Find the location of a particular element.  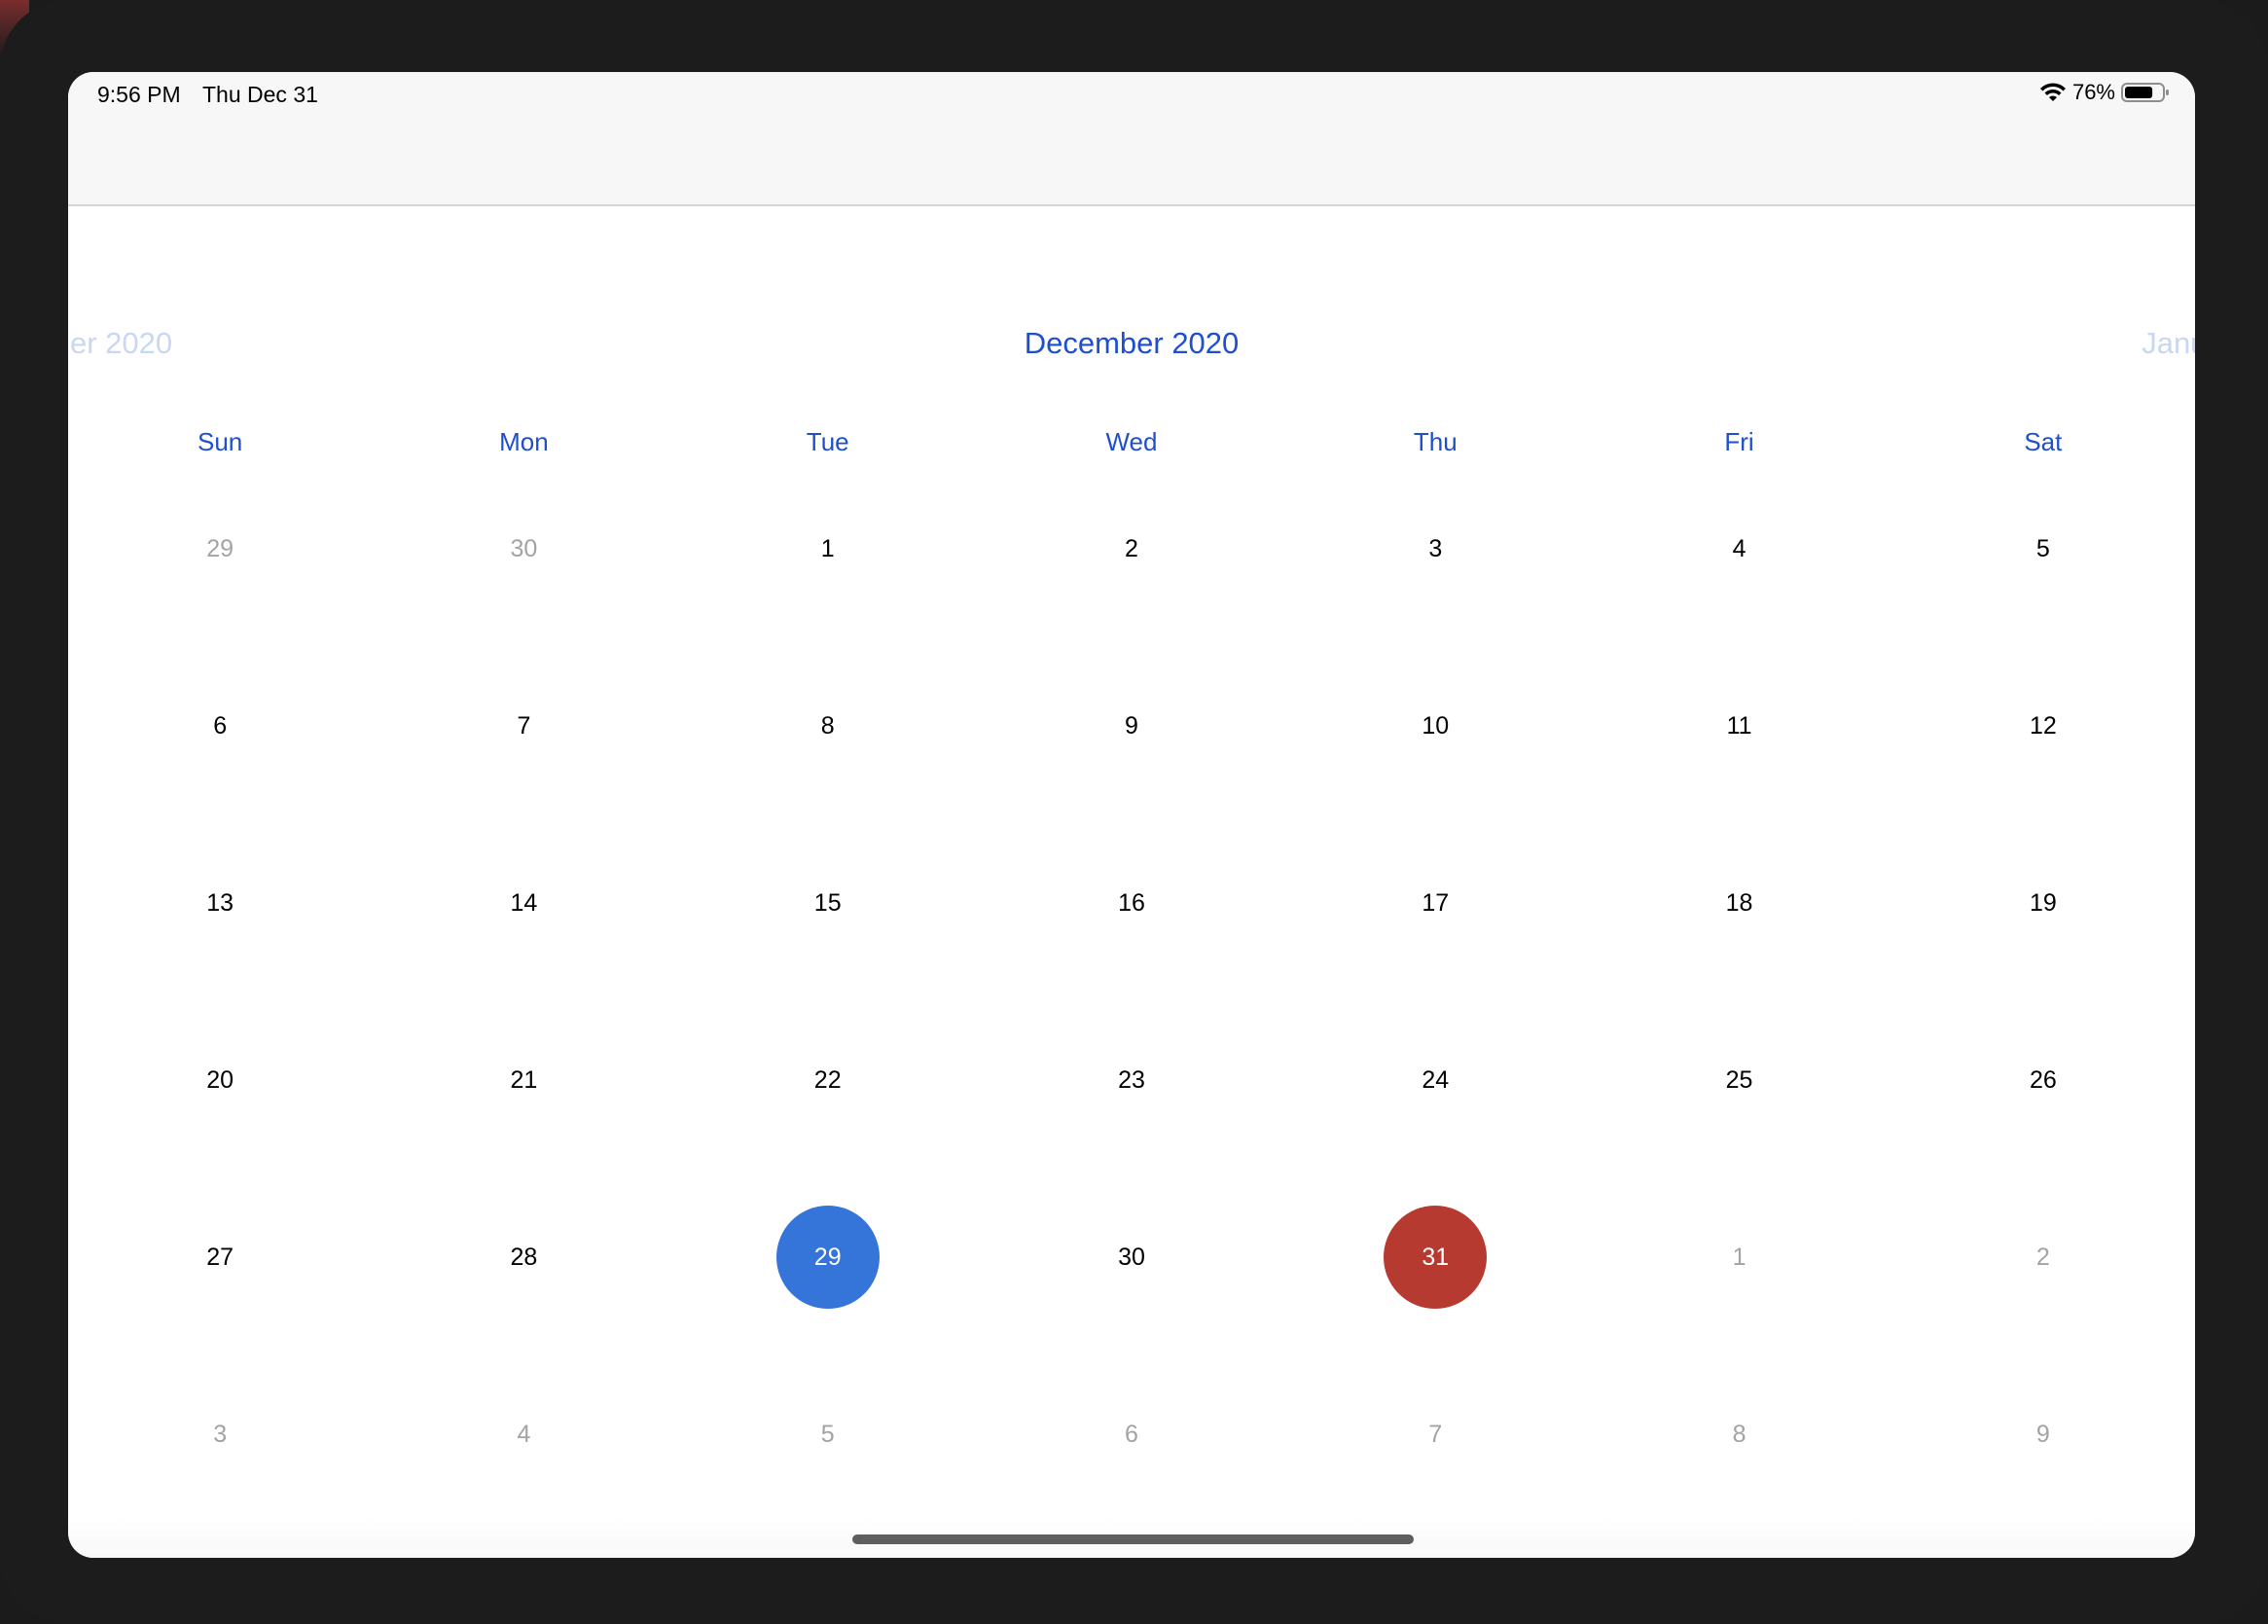

current-month-label: December 2020 is located at coordinates (1132, 343).